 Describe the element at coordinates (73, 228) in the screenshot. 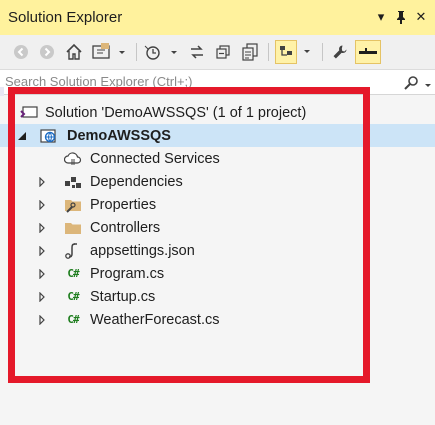

I see `folder-icon` at that location.